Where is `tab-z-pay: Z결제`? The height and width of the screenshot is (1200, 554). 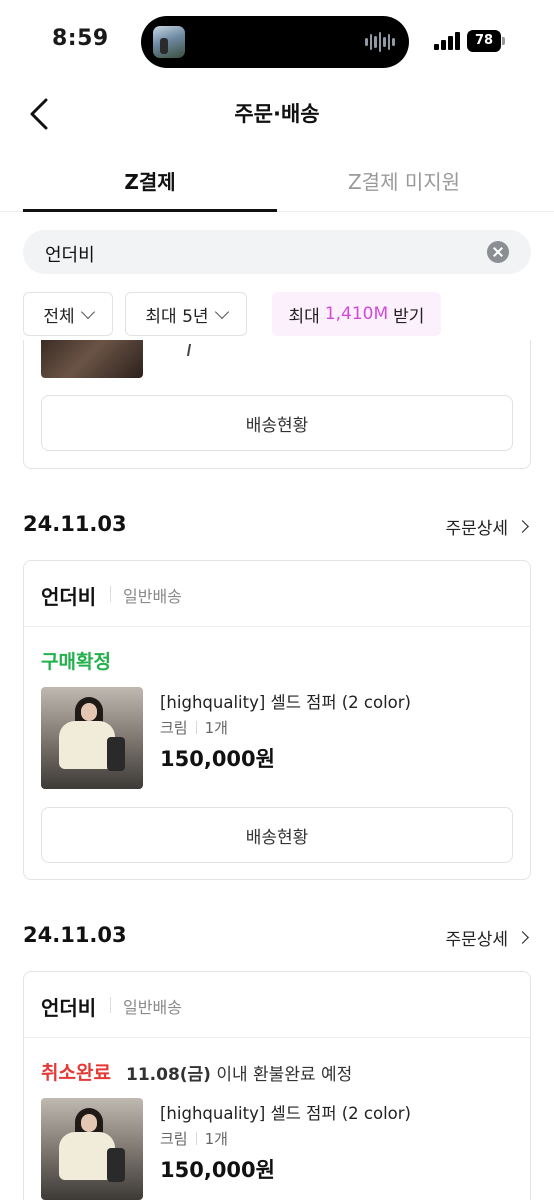 tab-z-pay: Z결제 is located at coordinates (150, 180).